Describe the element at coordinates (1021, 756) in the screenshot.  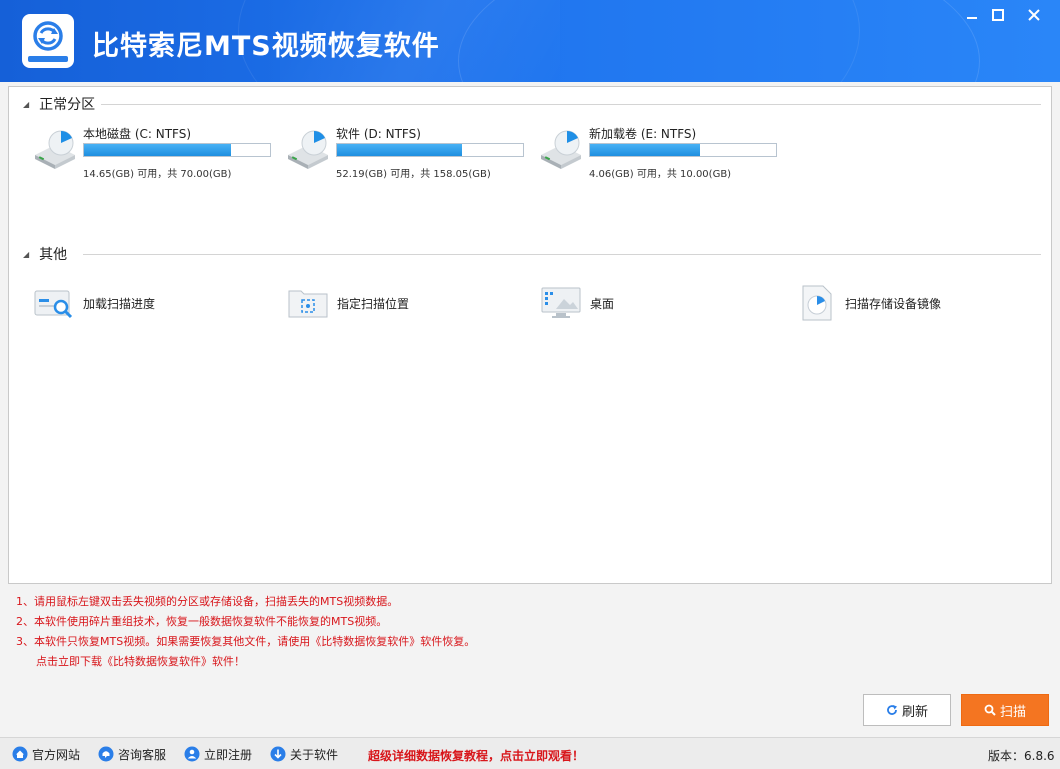
I see `version-label: 版本：6.8.6` at that location.